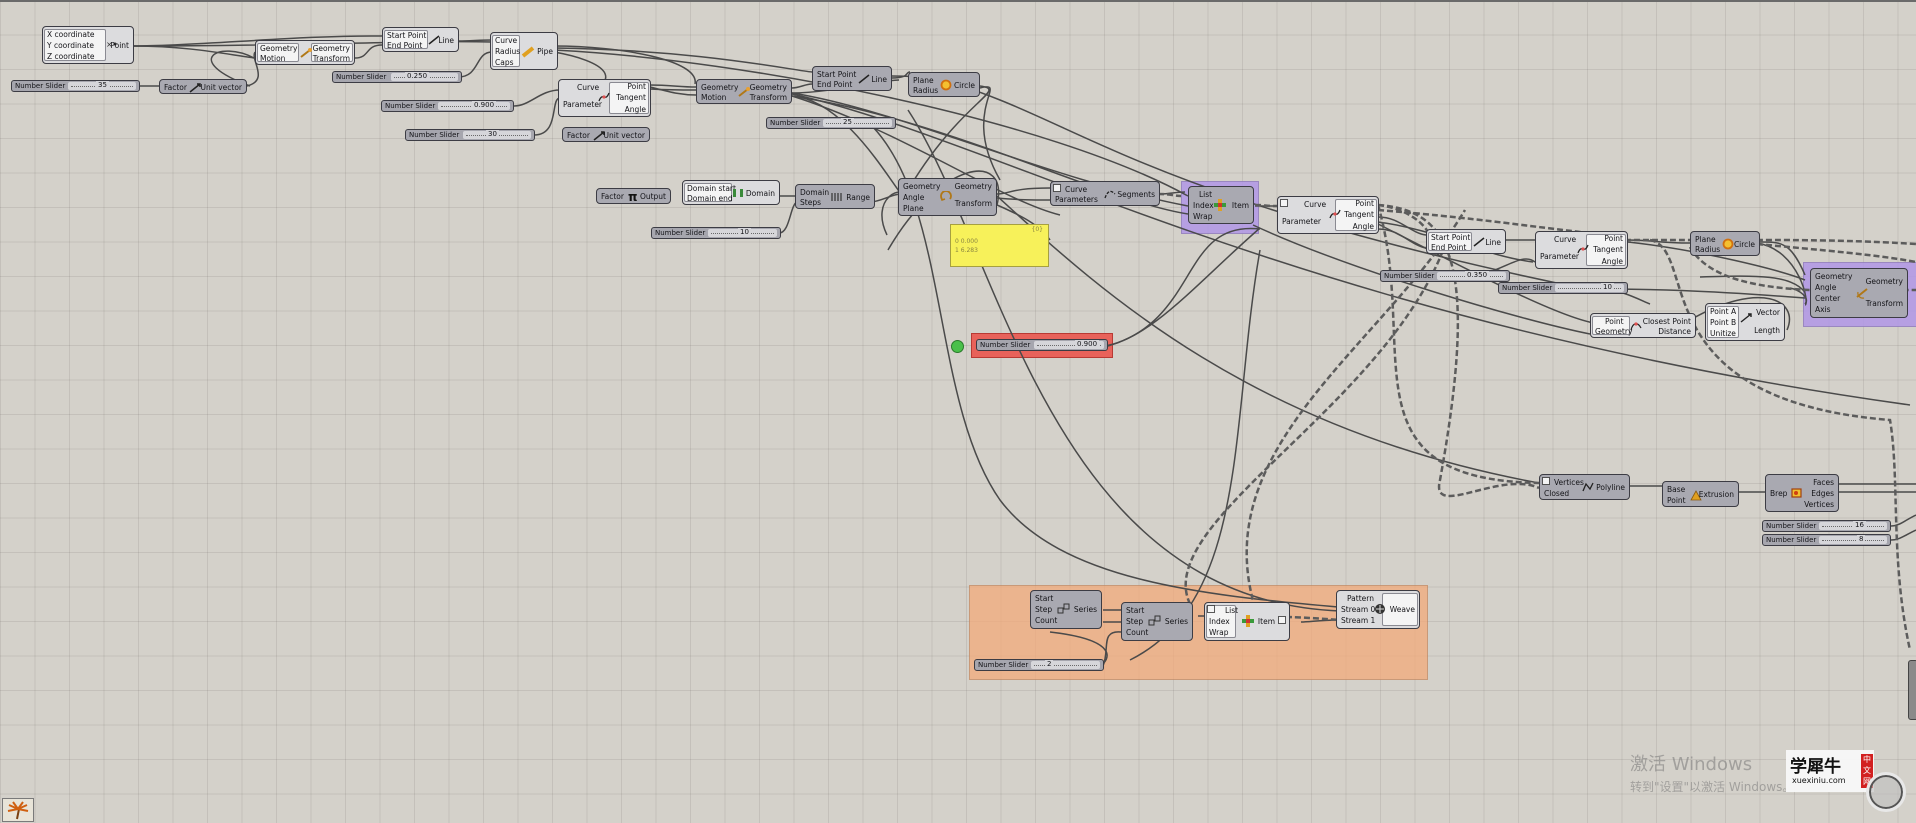 The height and width of the screenshot is (823, 1916). Describe the element at coordinates (947, 197) in the screenshot. I see `rotate-component: Geometry Angle Plane Geometry Transform` at that location.